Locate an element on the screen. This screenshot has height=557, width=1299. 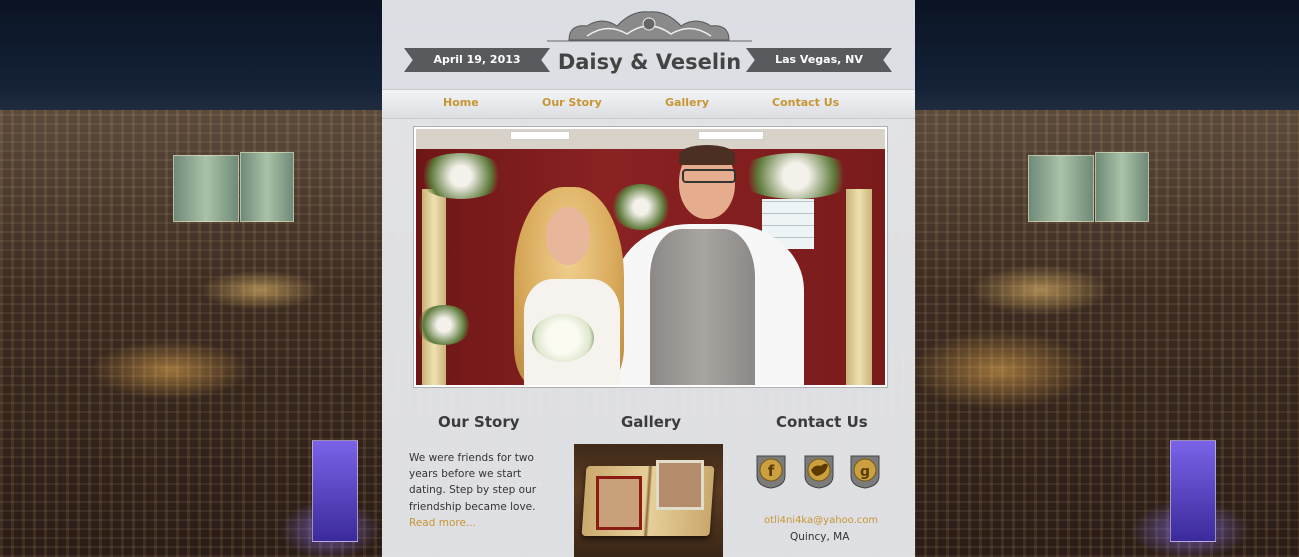
couple-title: Daisy & Veselin is located at coordinates (649, 62).